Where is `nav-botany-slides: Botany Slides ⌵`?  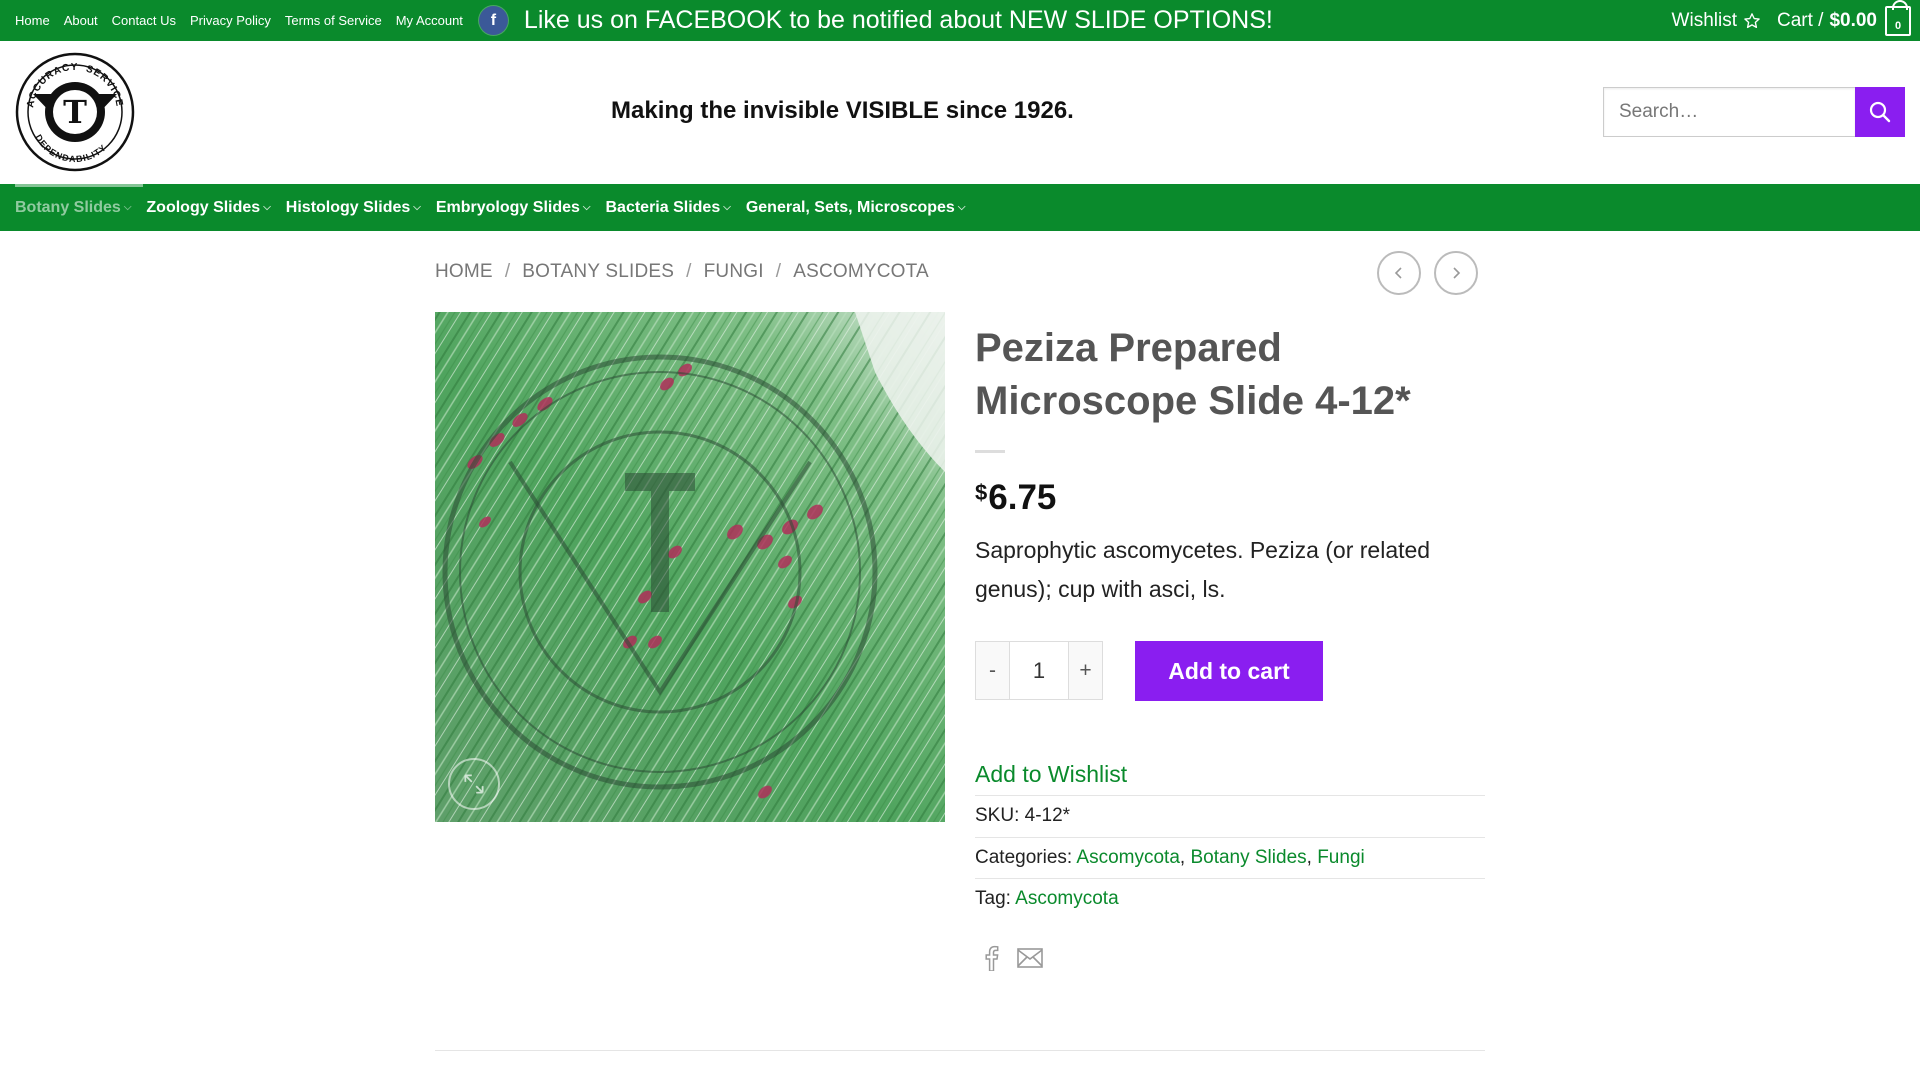 nav-botany-slides: Botany Slides ⌵ is located at coordinates (79, 207).